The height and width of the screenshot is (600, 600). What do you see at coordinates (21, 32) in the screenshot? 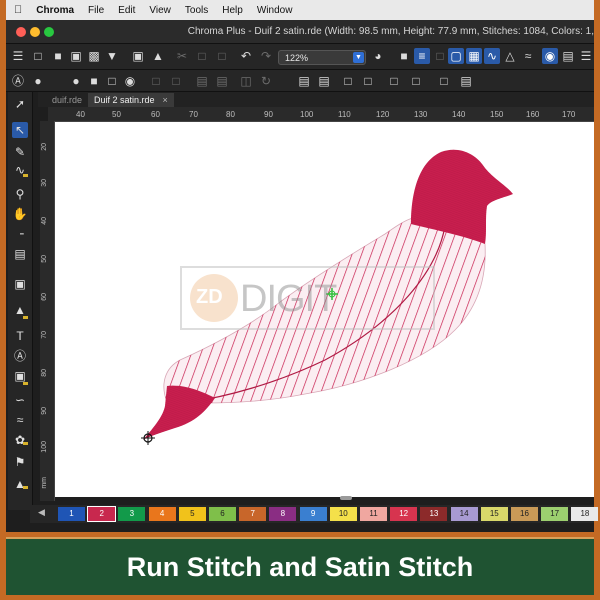
I see `close-window-button` at bounding box center [21, 32].